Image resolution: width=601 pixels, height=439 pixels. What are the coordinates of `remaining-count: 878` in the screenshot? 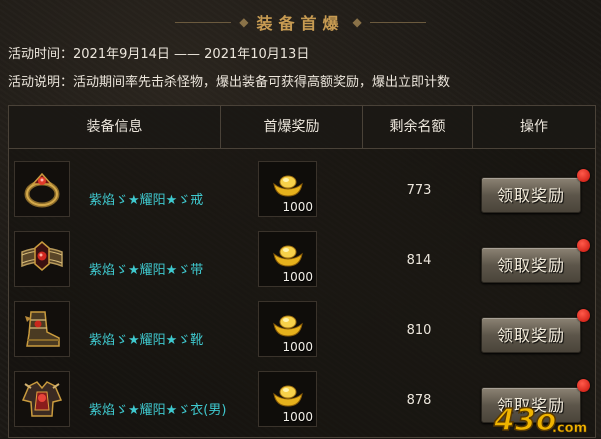 It's located at (419, 400).